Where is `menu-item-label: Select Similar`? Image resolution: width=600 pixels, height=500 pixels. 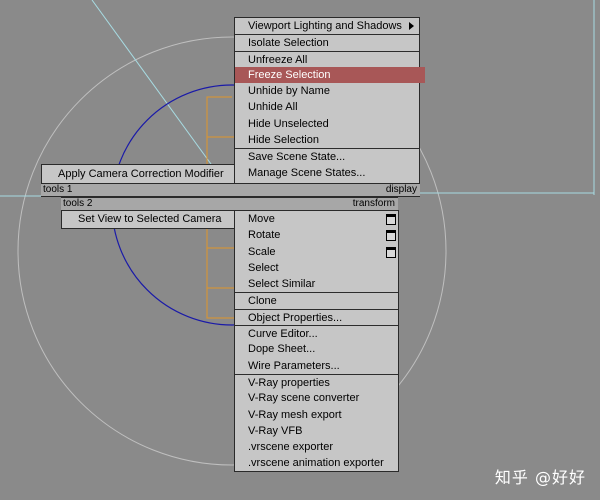 menu-item-label: Select Similar is located at coordinates (282, 284).